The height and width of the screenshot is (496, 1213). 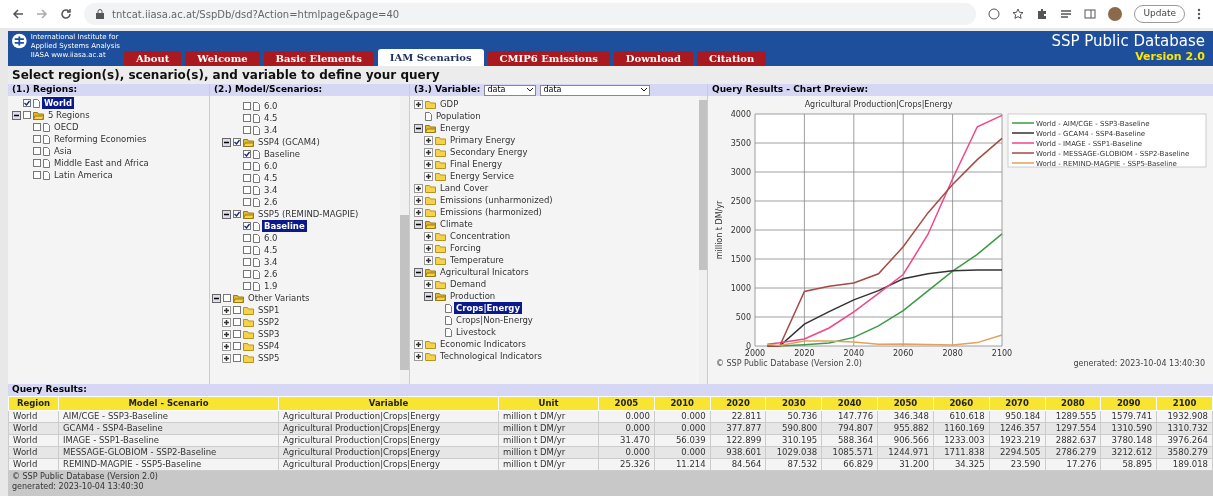 I want to click on column-header: 2020, so click(x=738, y=403).